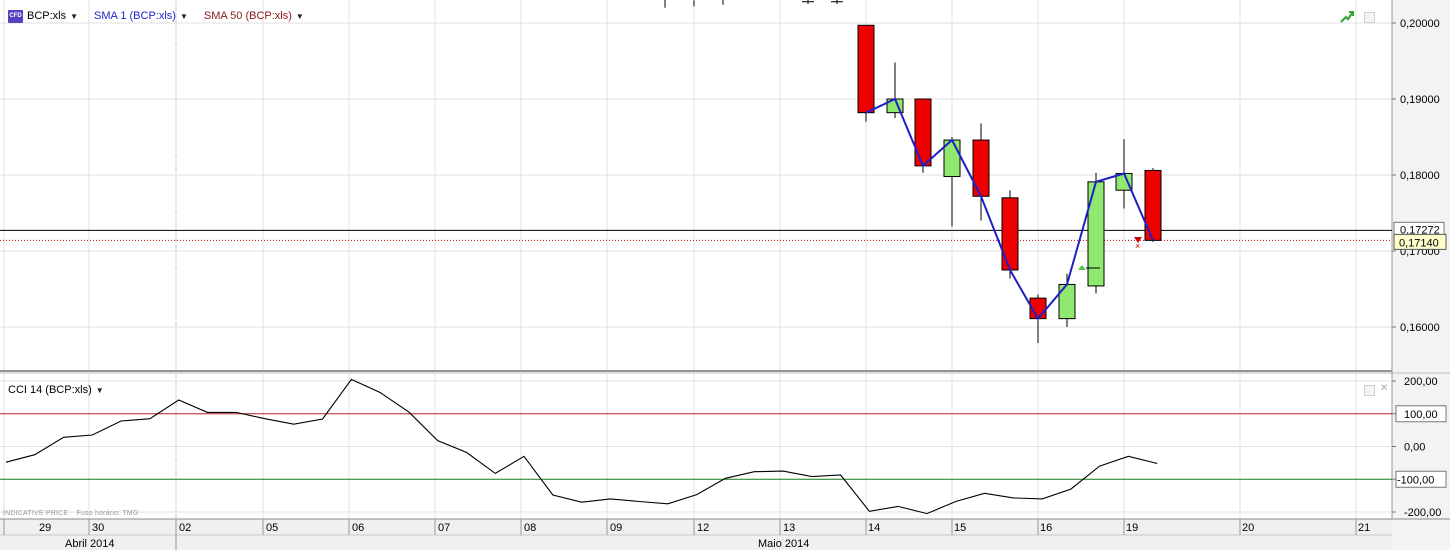 This screenshot has height=550, width=1450. What do you see at coordinates (1421, 415) in the screenshot?
I see `cci-tick-label: 100,00` at bounding box center [1421, 415].